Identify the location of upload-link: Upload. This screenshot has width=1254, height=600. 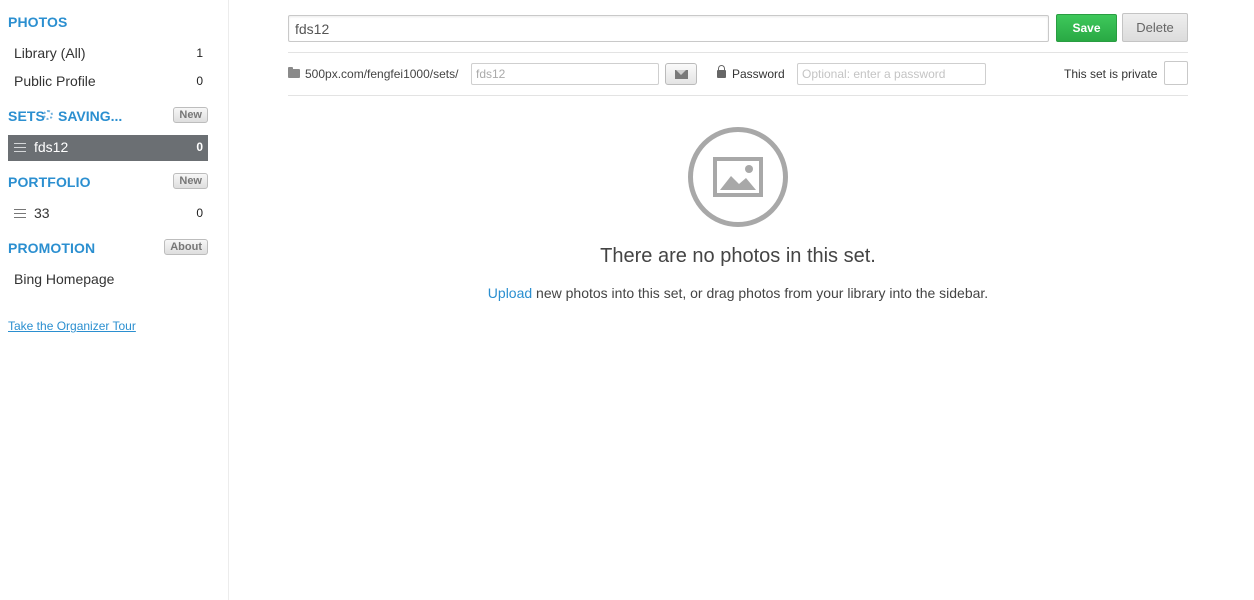
(510, 293).